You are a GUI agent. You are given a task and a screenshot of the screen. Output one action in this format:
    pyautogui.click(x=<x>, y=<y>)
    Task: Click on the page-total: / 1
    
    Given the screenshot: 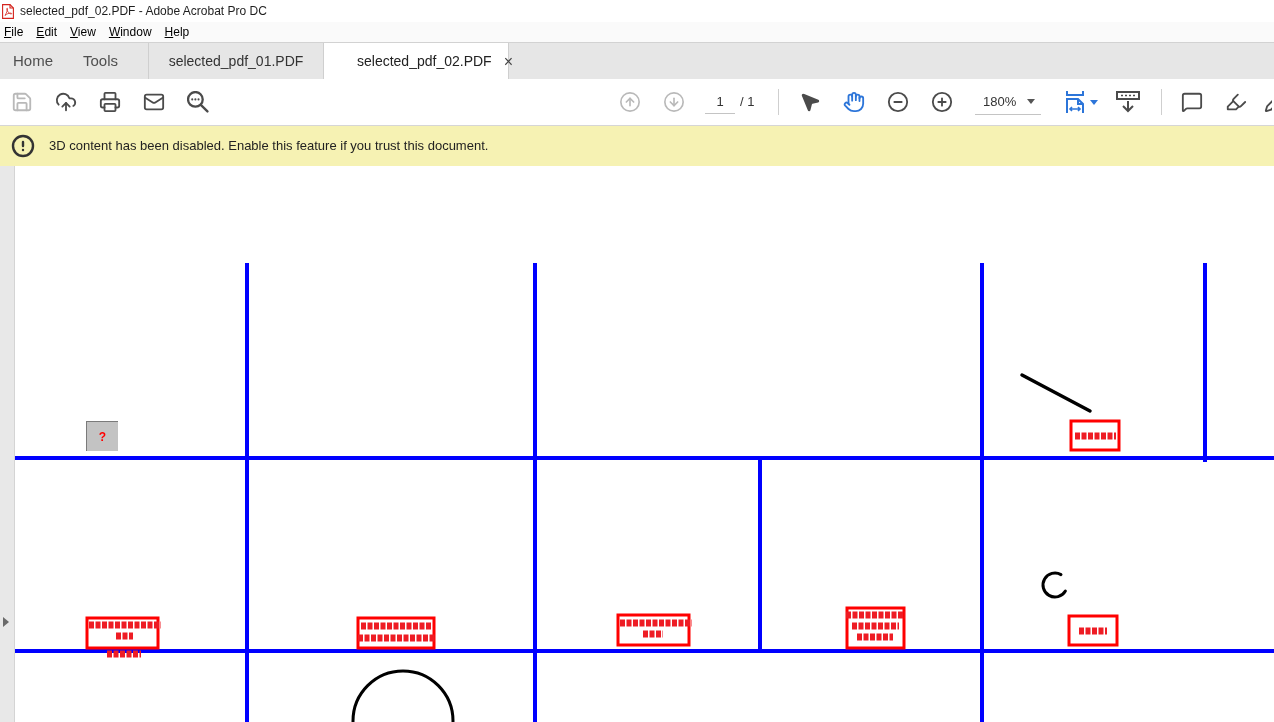 What is the action you would take?
    pyautogui.click(x=748, y=102)
    